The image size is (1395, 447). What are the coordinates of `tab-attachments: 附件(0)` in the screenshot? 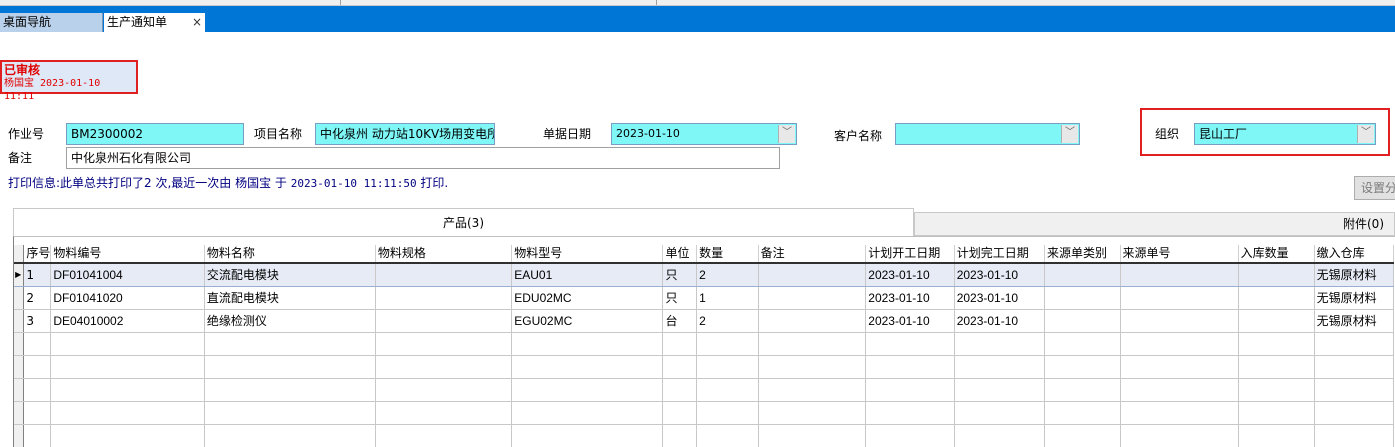 It's located at (1154, 224).